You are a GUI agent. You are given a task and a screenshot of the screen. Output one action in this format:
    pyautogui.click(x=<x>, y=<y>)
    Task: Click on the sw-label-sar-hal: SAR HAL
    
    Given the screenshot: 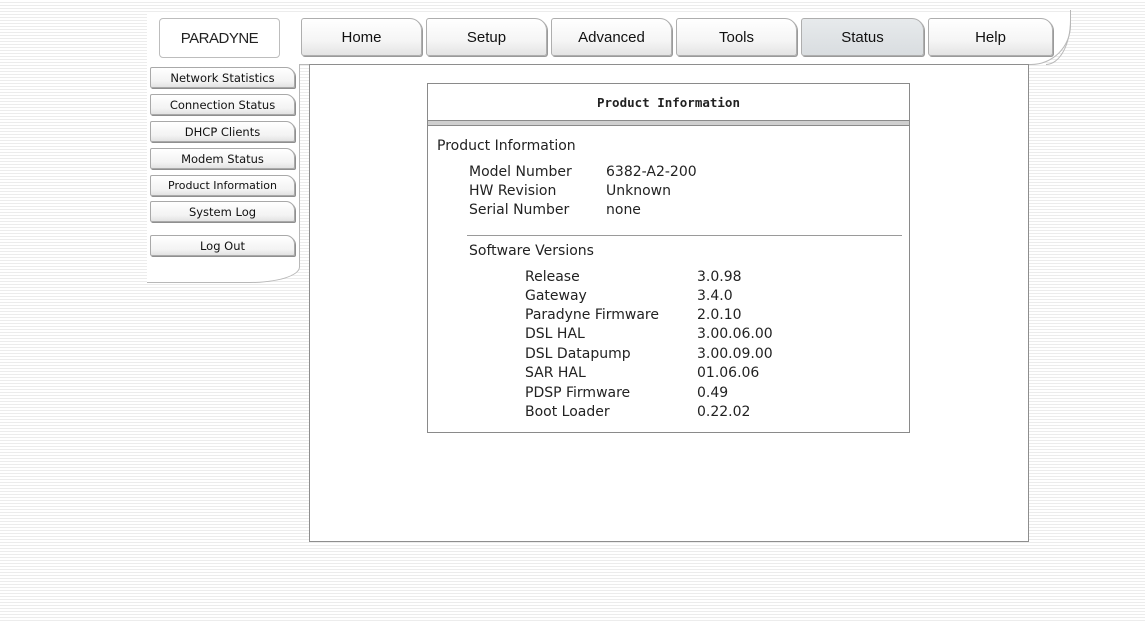 What is the action you would take?
    pyautogui.click(x=555, y=373)
    